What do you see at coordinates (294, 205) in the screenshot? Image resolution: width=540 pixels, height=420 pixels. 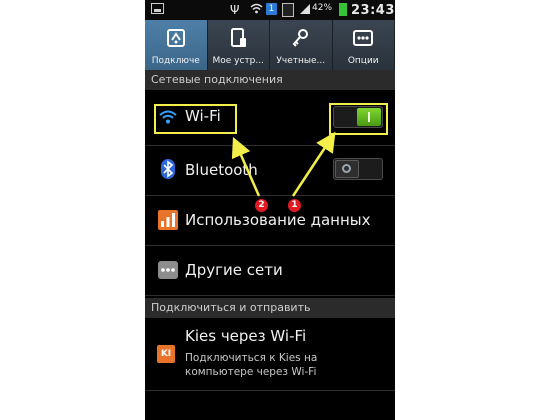 I see `annotation-marker-1: 1` at bounding box center [294, 205].